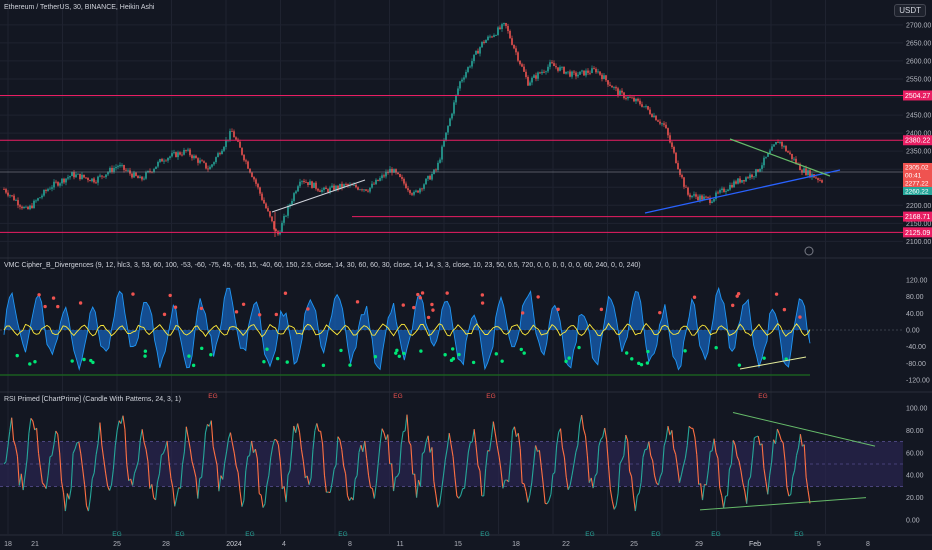  What do you see at coordinates (490, 396) in the screenshot?
I see `rsi-eg-label-top: EG` at bounding box center [490, 396].